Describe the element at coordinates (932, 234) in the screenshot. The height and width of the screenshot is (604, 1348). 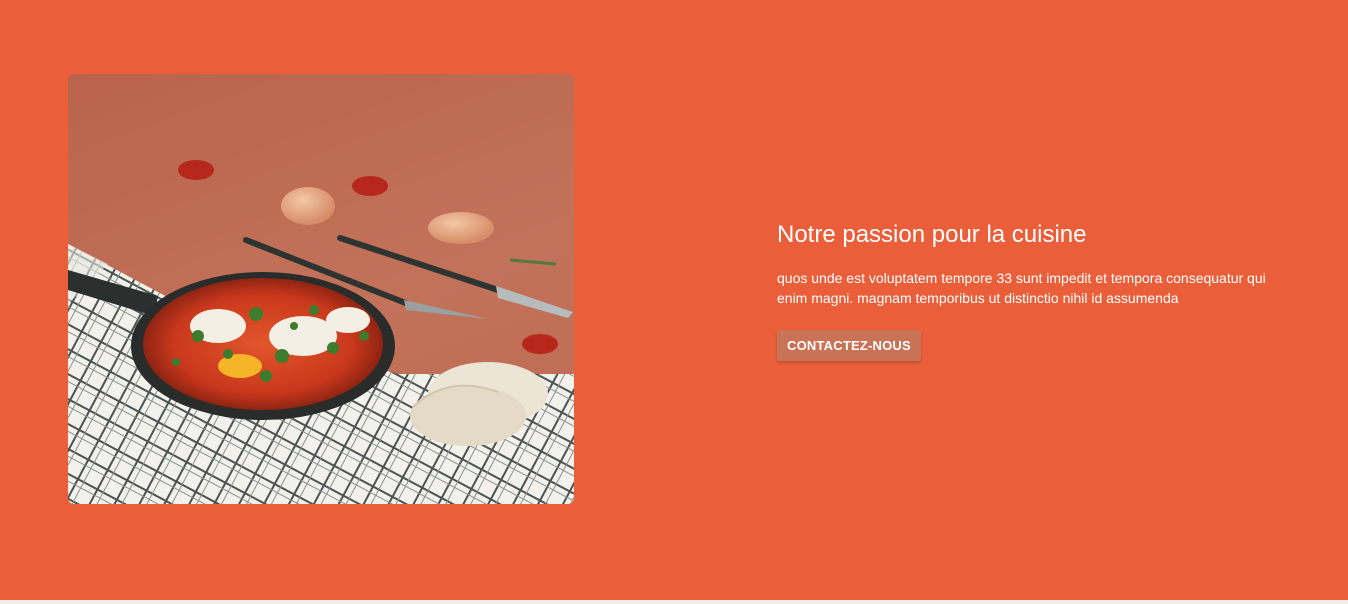
I see `hero-title: Notre passion pour la cuisine` at that location.